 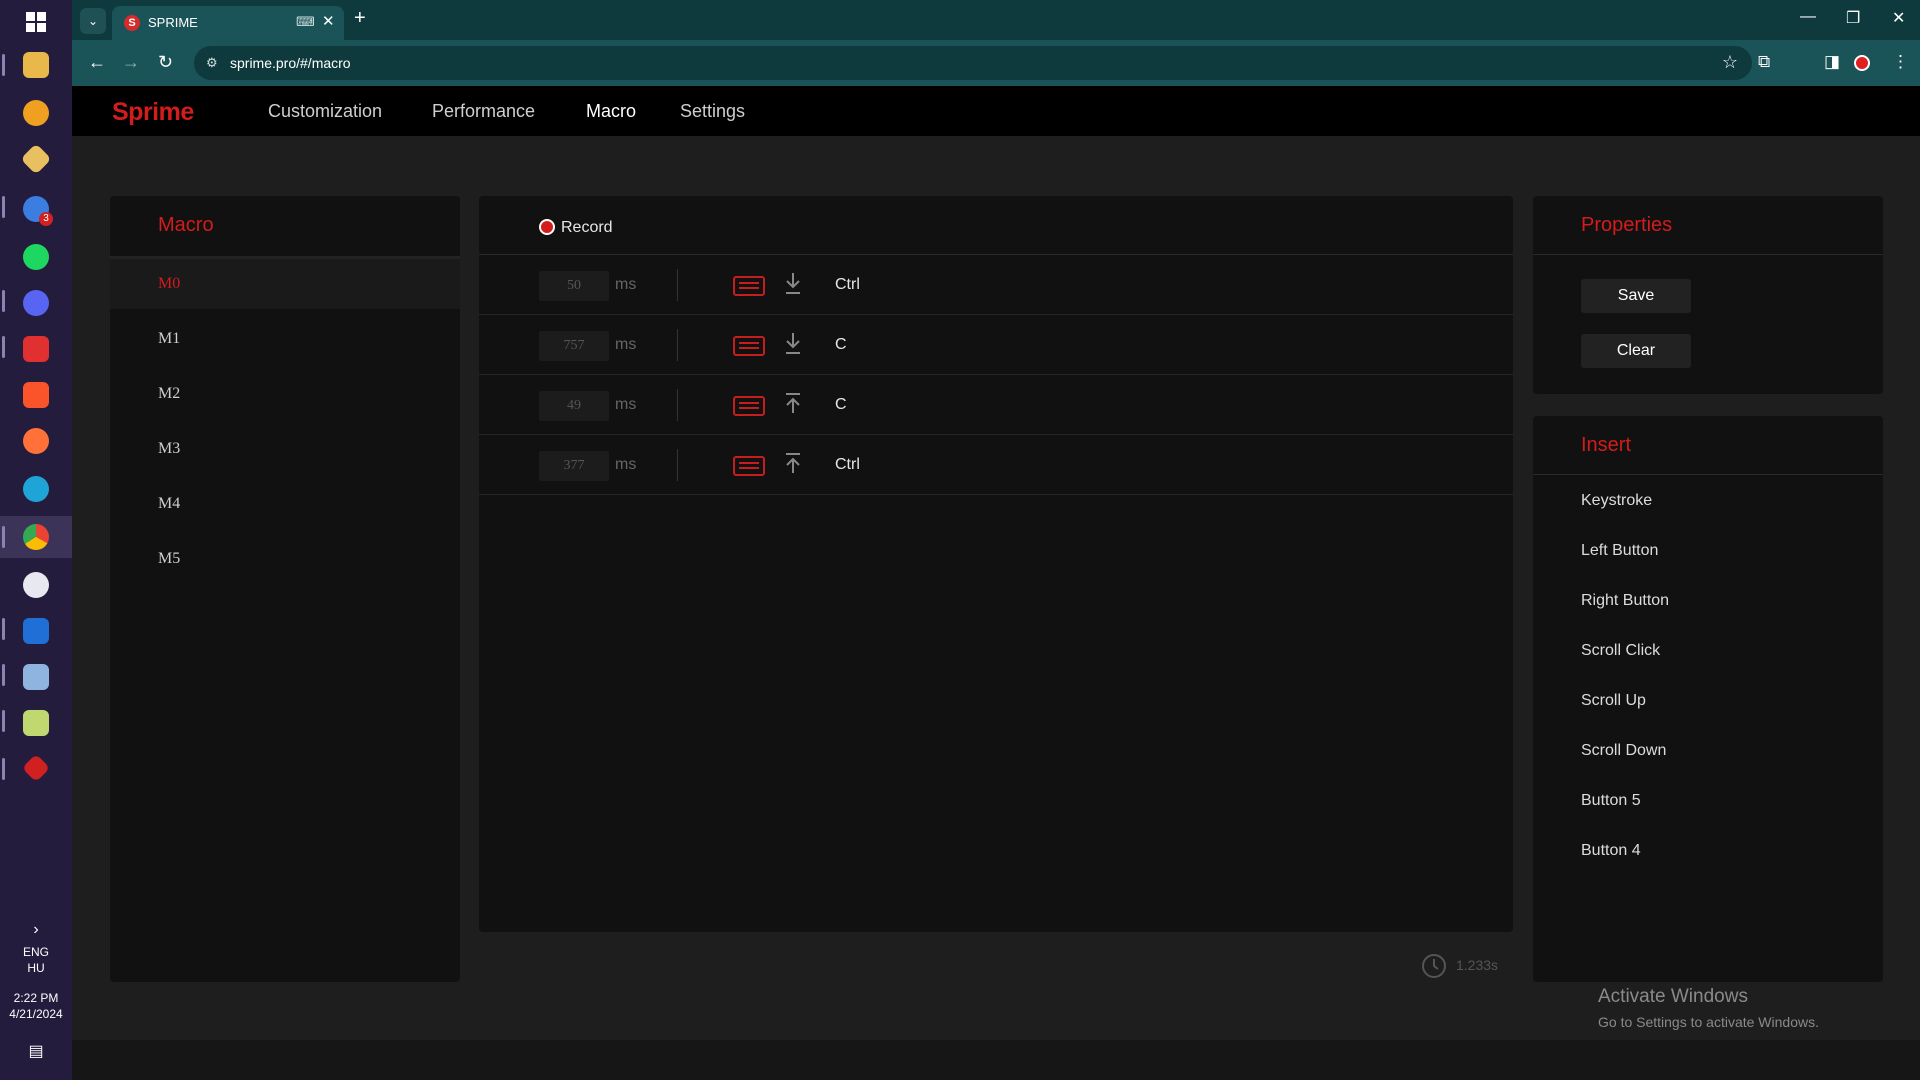 I want to click on clock-time: 2:22 PM, so click(x=36, y=998).